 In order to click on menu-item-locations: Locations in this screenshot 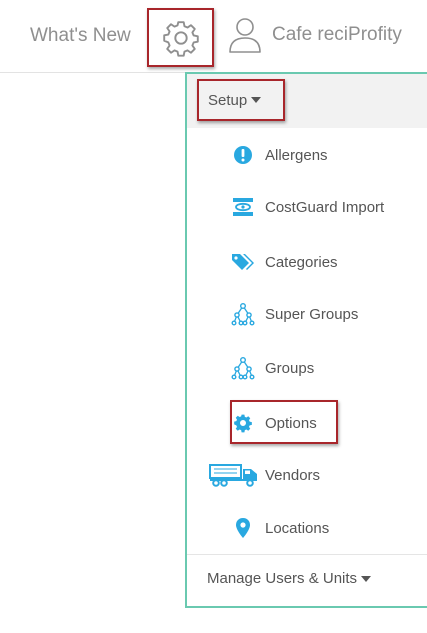, I will do `click(278, 528)`.